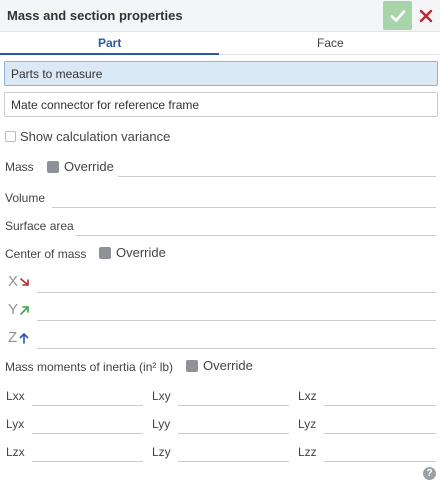  Describe the element at coordinates (380, 405) in the screenshot. I see `inertia-lxz-field` at that location.